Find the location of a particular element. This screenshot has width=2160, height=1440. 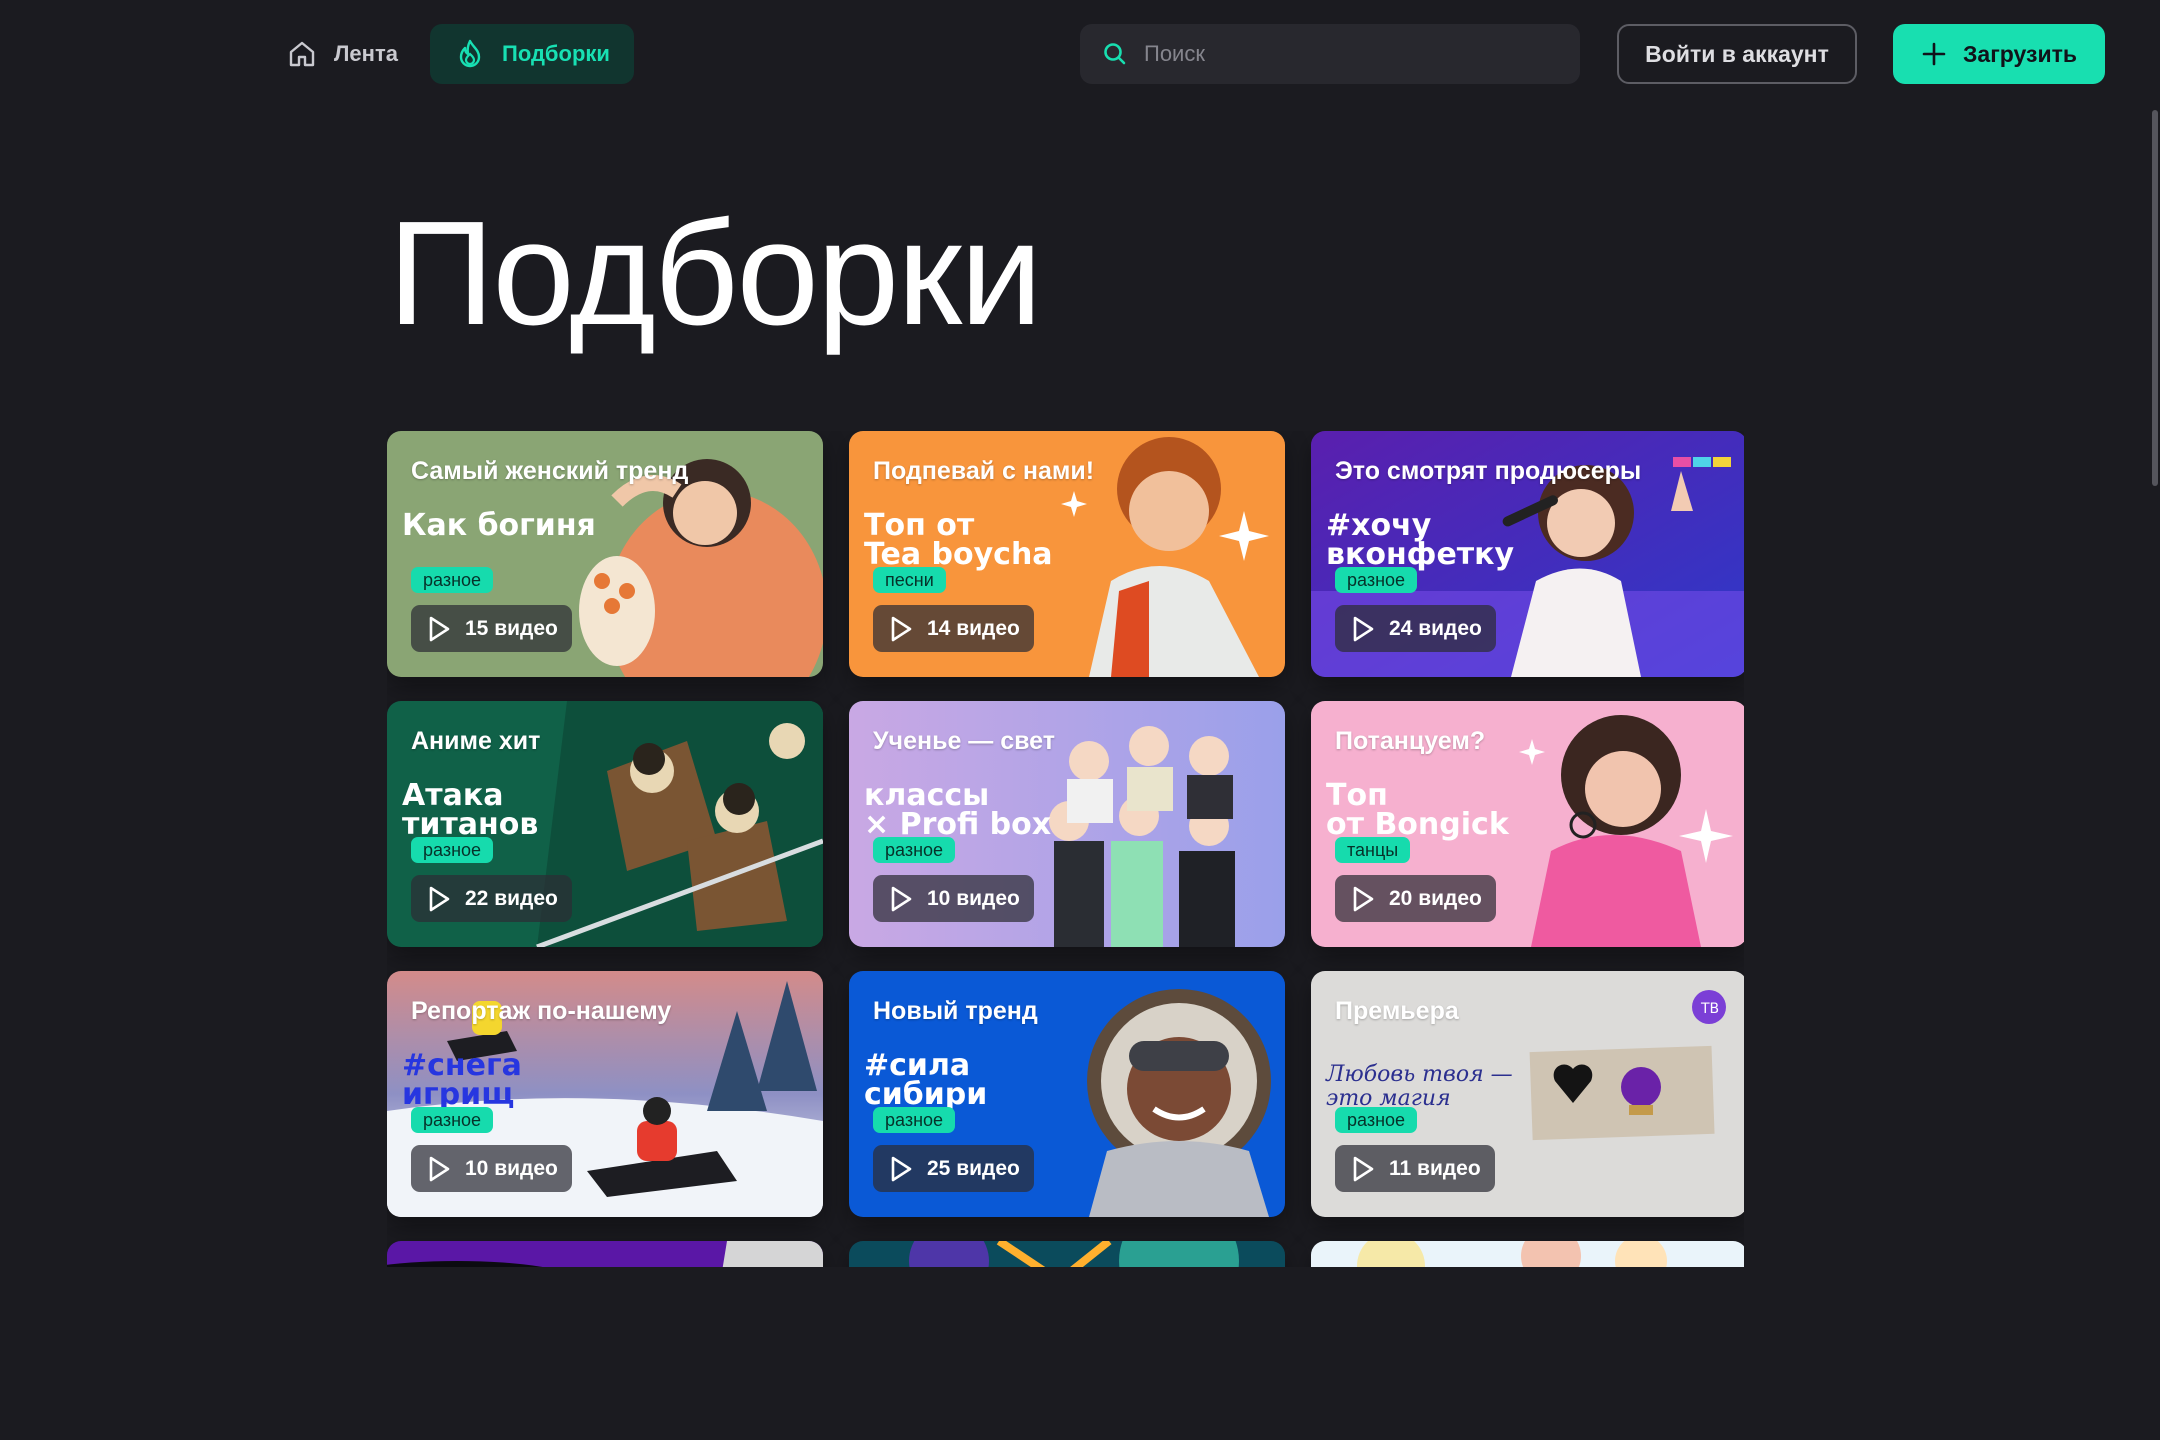

page-title: Подборки is located at coordinates (715, 273).